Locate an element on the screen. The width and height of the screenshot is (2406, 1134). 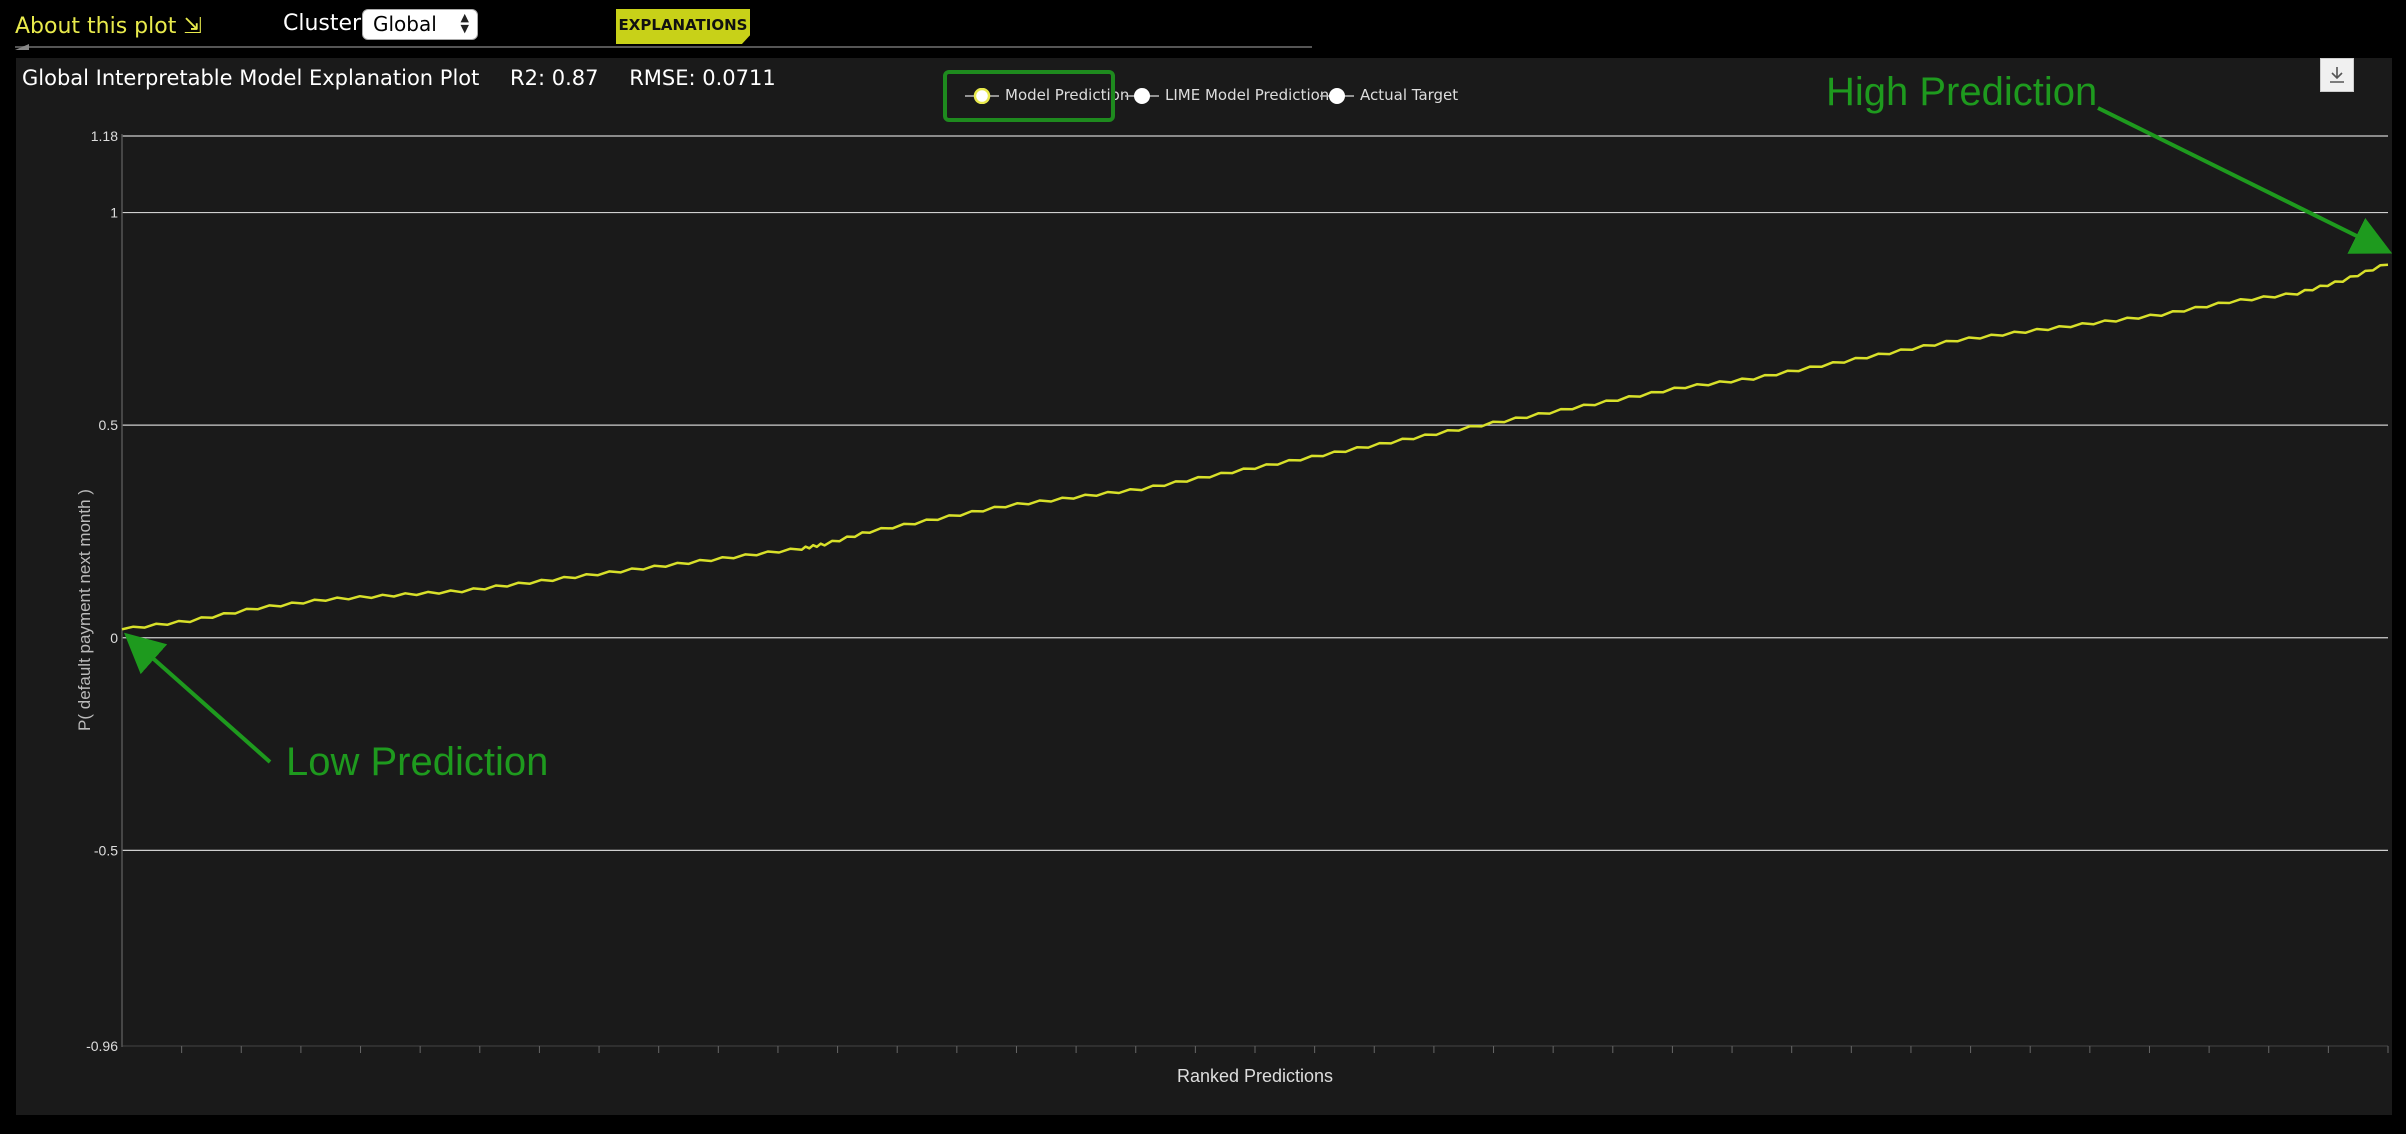
cluster-select: Global ▲ ▼ is located at coordinates (420, 24).